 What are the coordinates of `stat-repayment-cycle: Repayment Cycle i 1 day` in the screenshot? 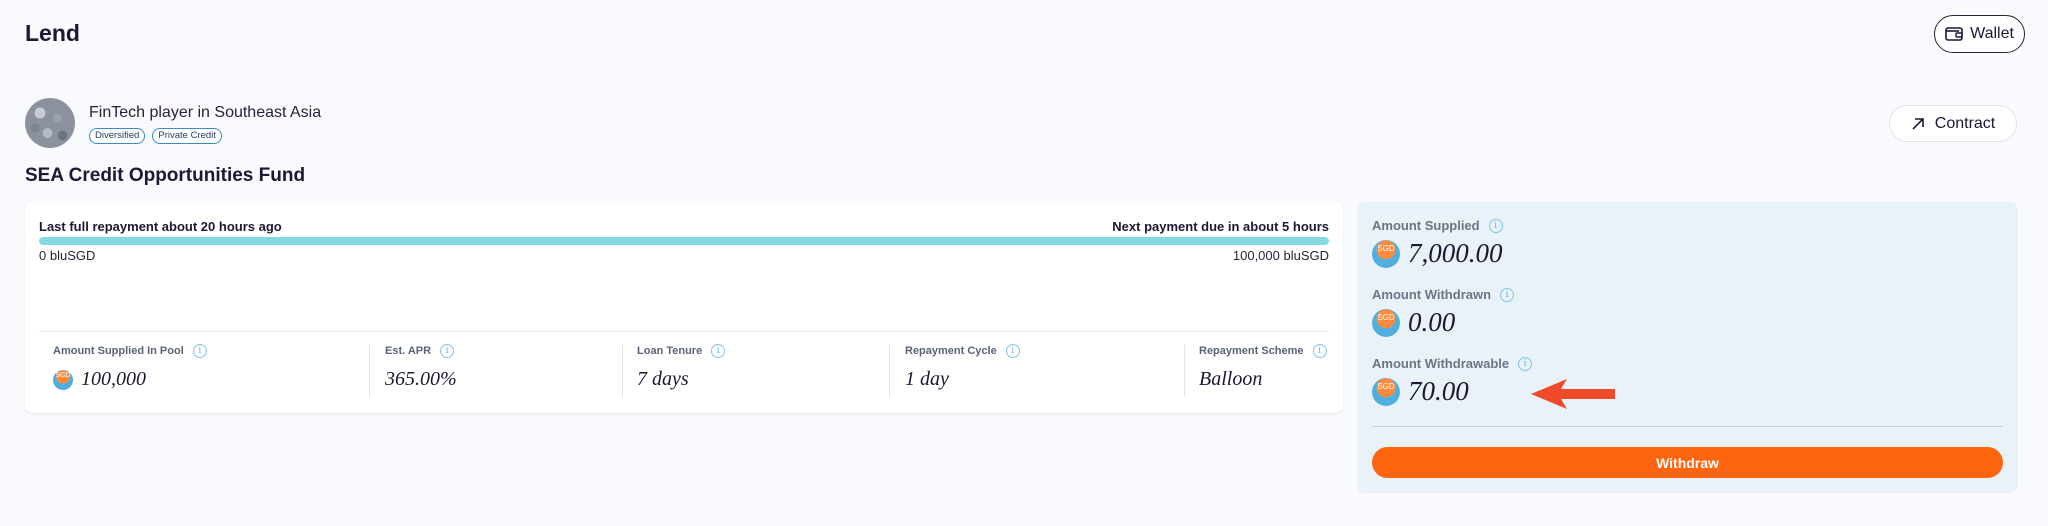 It's located at (962, 367).